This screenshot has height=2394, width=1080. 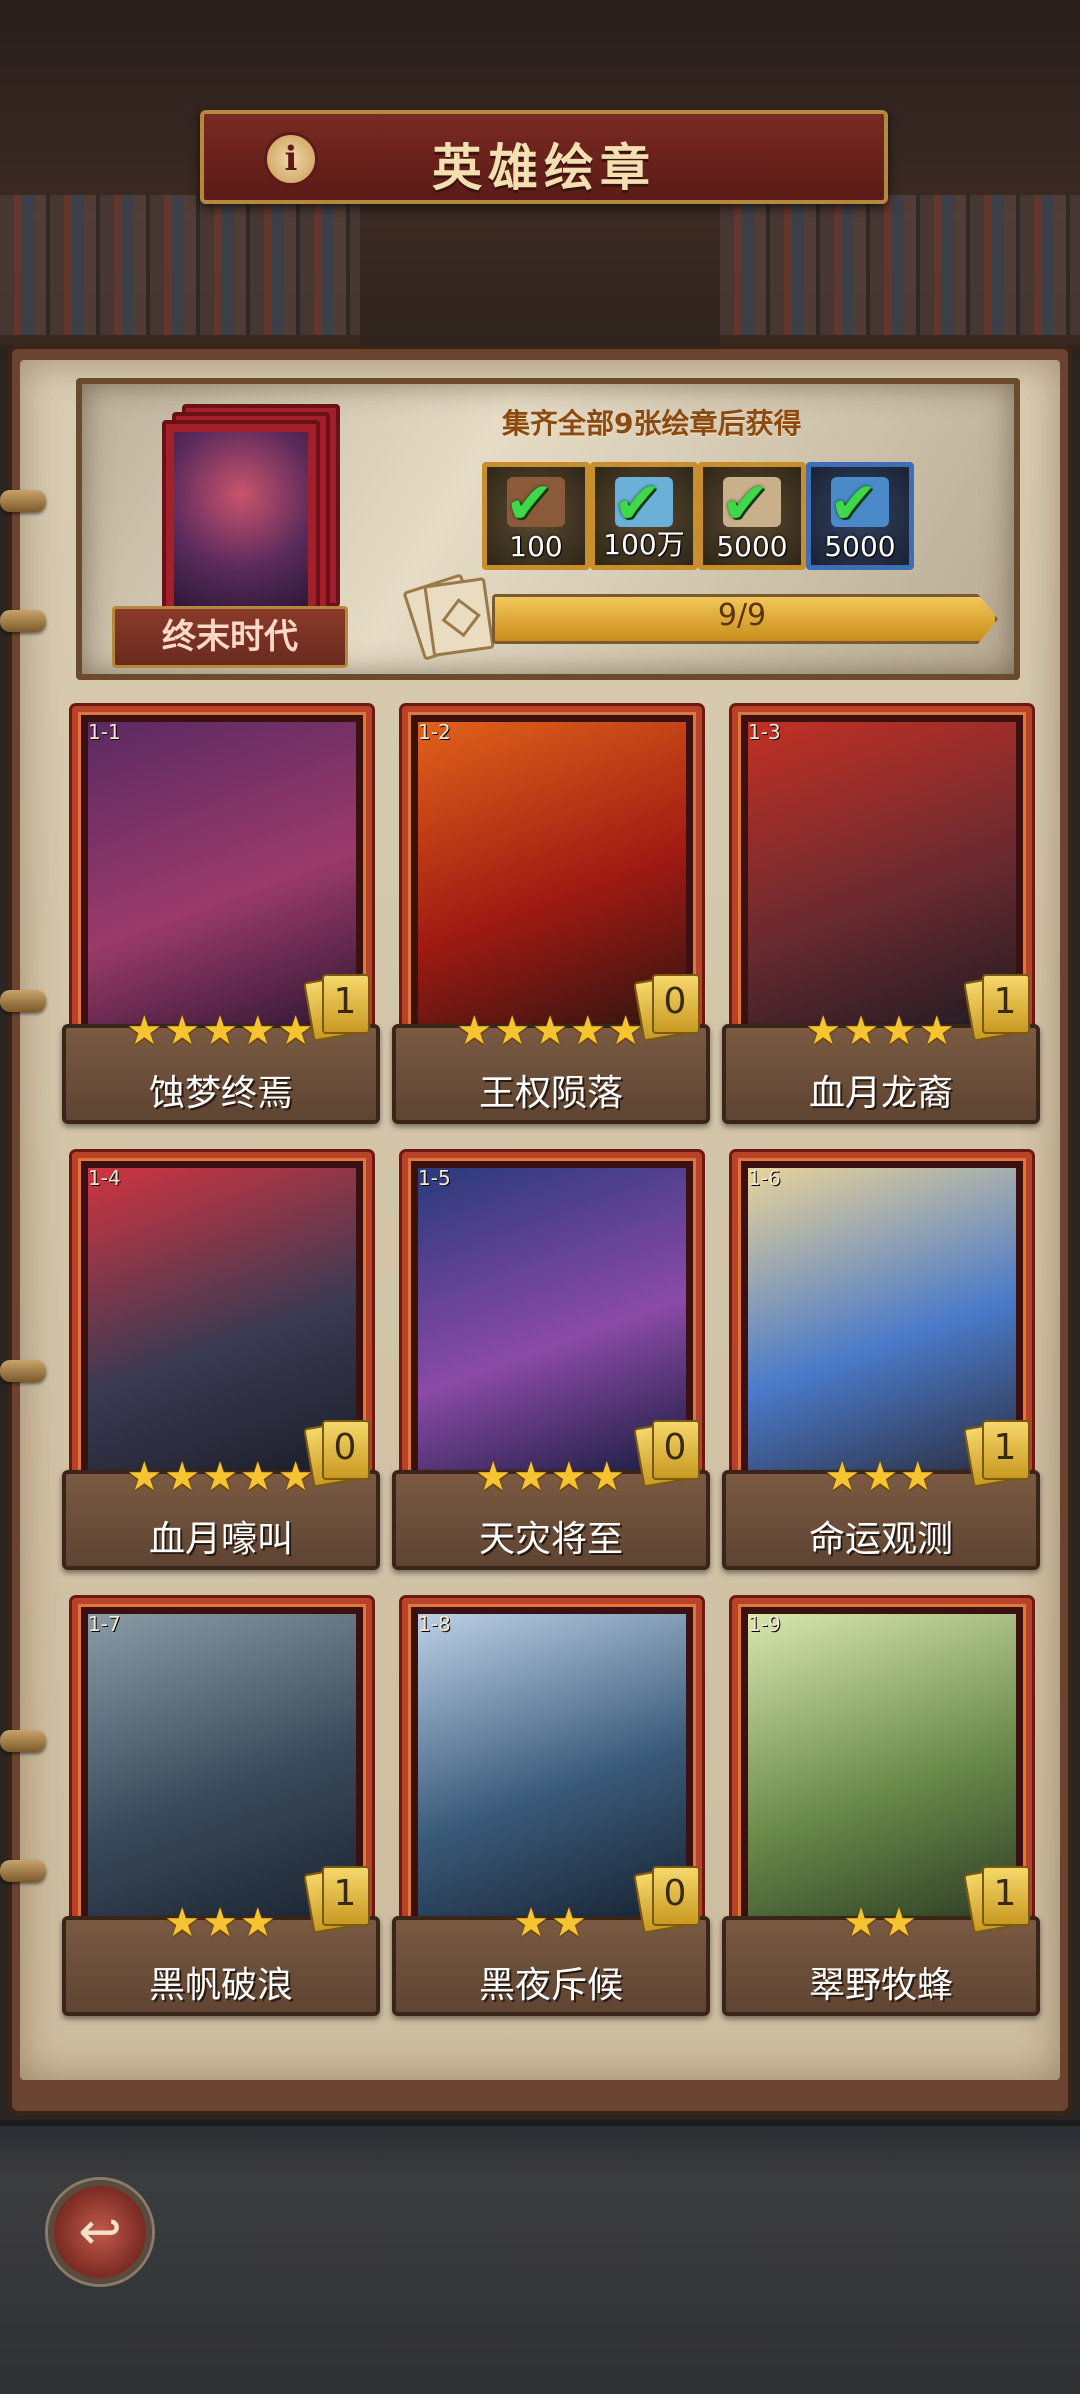 What do you see at coordinates (220, 1985) in the screenshot?
I see `card-name: 黑帆破浪` at bounding box center [220, 1985].